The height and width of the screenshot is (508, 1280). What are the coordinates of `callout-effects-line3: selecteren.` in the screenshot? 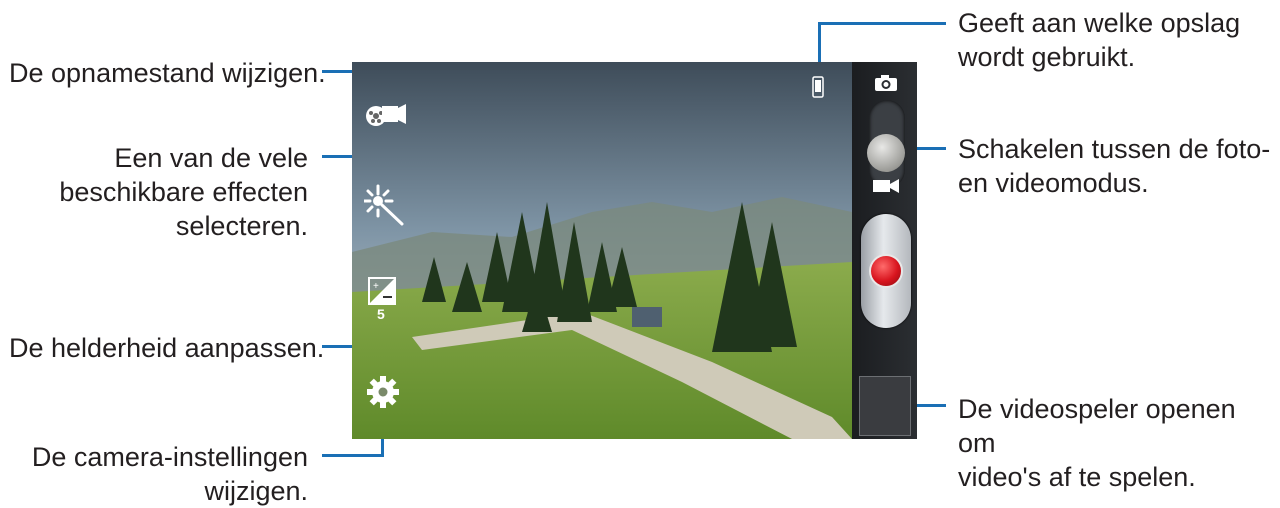 It's located at (241, 226).